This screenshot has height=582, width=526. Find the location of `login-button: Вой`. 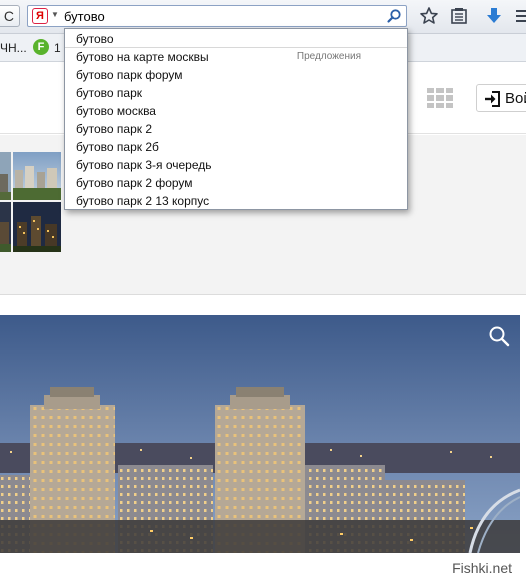

login-button: Вой is located at coordinates (501, 98).